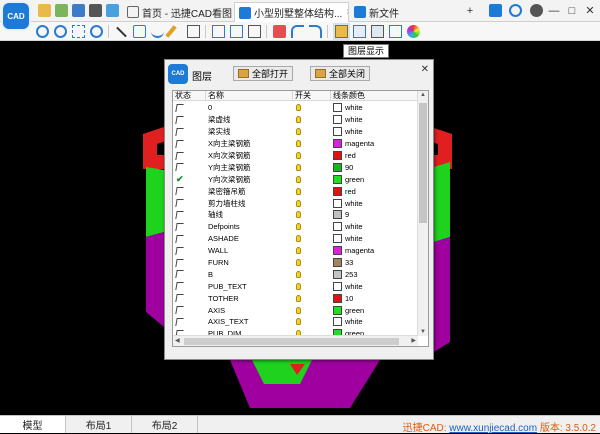 The height and width of the screenshot is (434, 600). I want to click on undo-icon, so click(297, 31).